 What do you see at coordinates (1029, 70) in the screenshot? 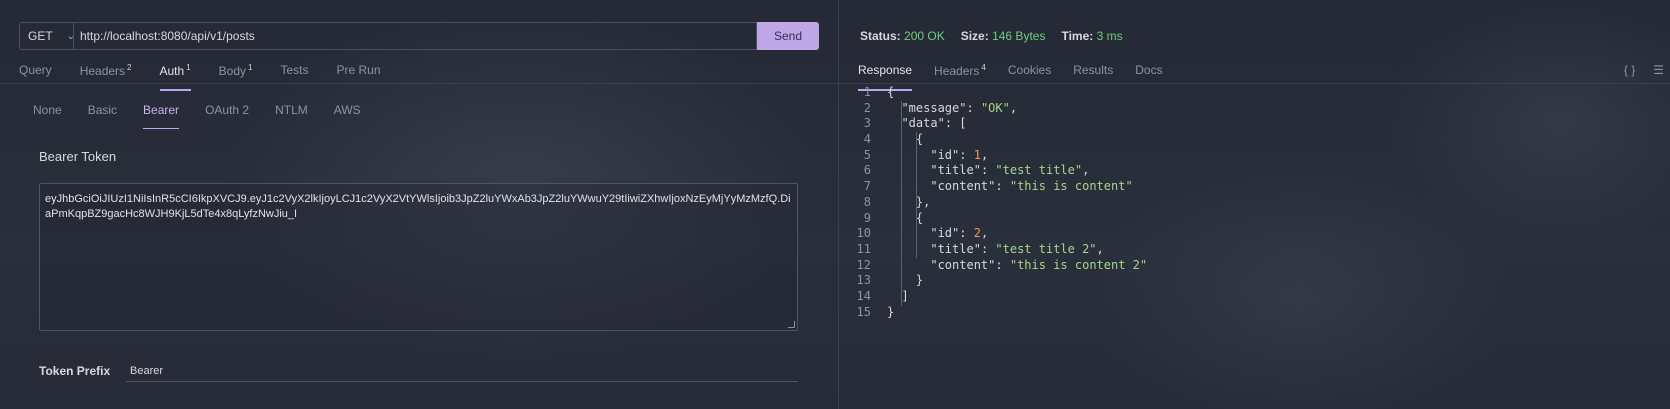
I see `tab-label: Cookies` at bounding box center [1029, 70].